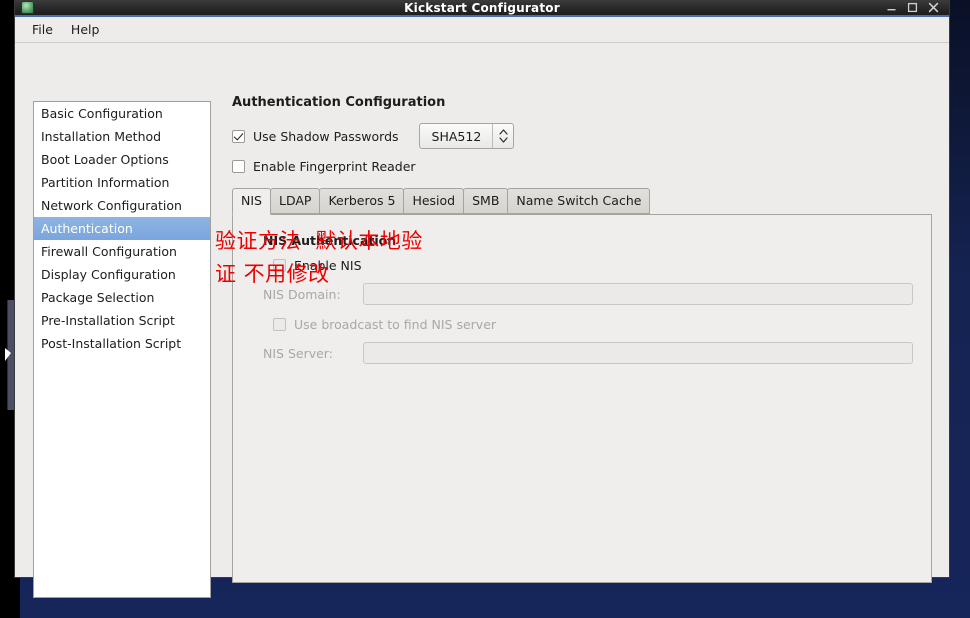 This screenshot has width=970, height=618. Describe the element at coordinates (85, 29) in the screenshot. I see `menu-item-help: Help` at that location.